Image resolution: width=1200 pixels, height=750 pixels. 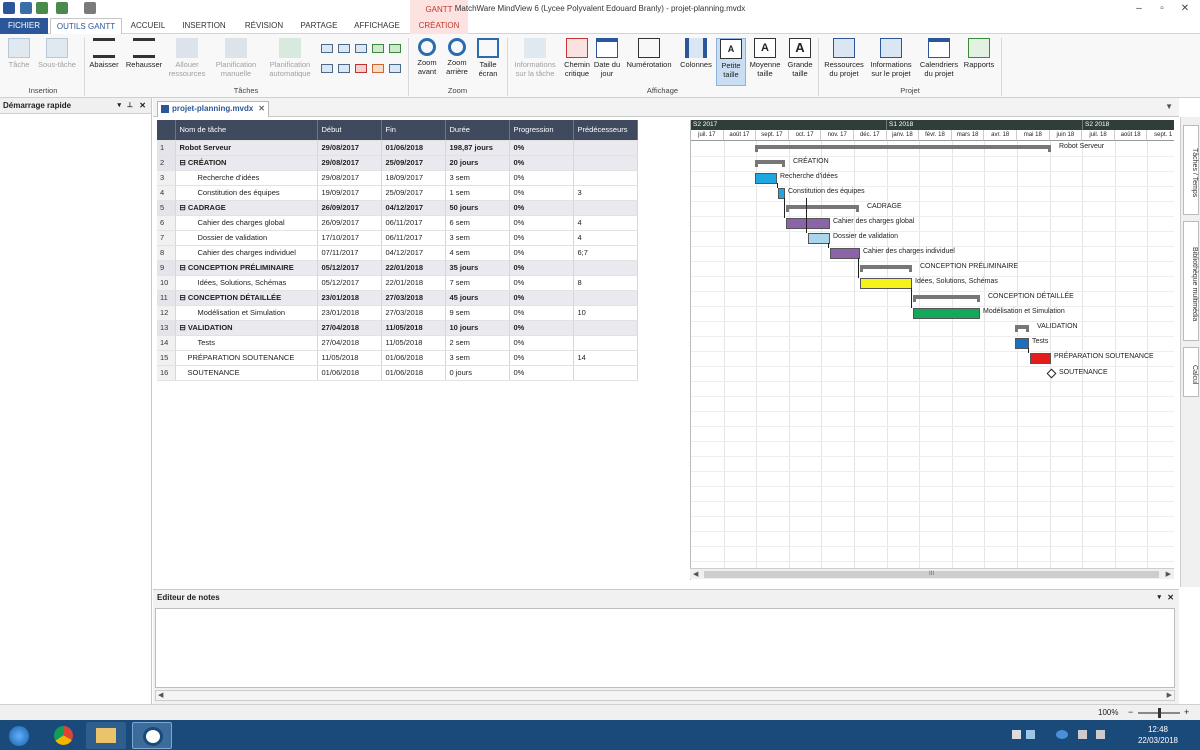 What do you see at coordinates (765, 58) in the screenshot?
I see `medium-size-button: A Moyenne taille` at bounding box center [765, 58].